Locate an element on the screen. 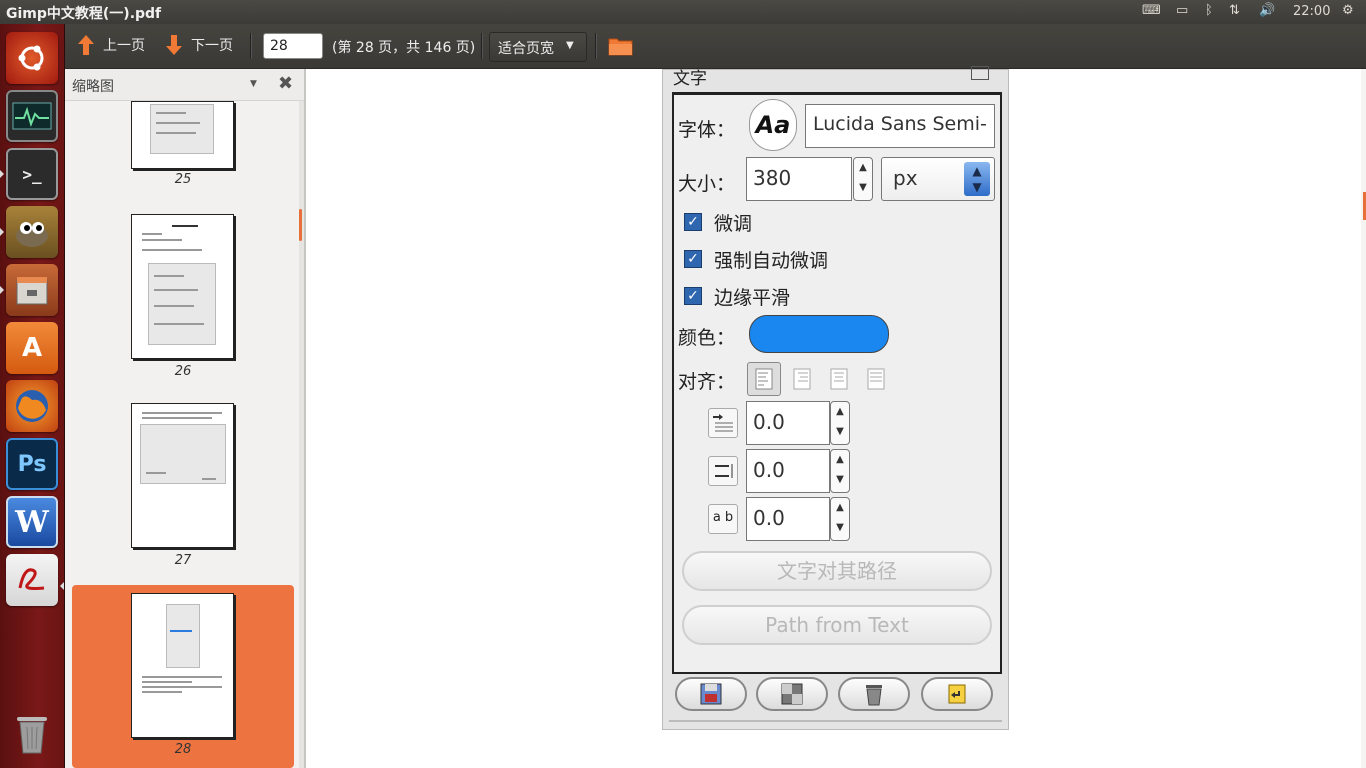  letter-spacing-input: 0.0 is located at coordinates (788, 519).